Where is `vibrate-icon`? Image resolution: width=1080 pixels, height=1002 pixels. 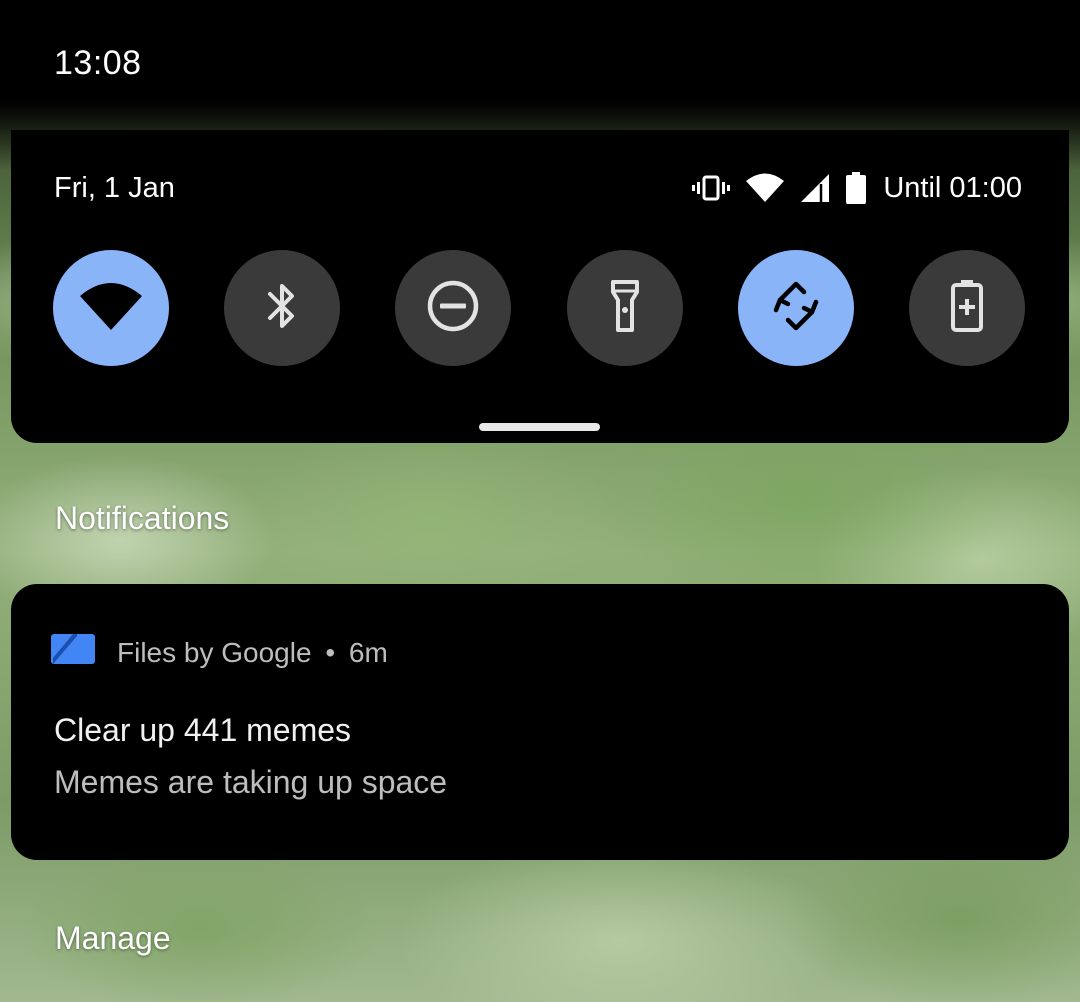 vibrate-icon is located at coordinates (711, 188).